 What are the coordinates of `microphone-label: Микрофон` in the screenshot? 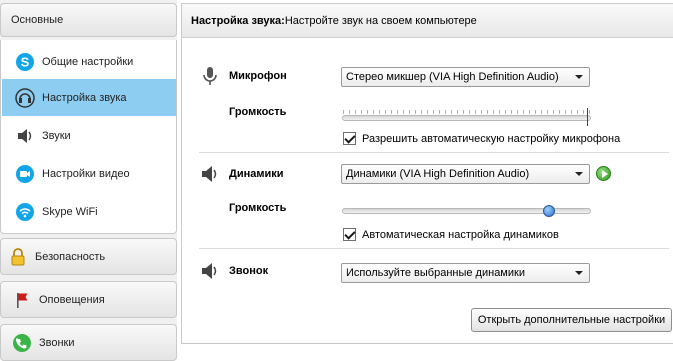 It's located at (258, 76).